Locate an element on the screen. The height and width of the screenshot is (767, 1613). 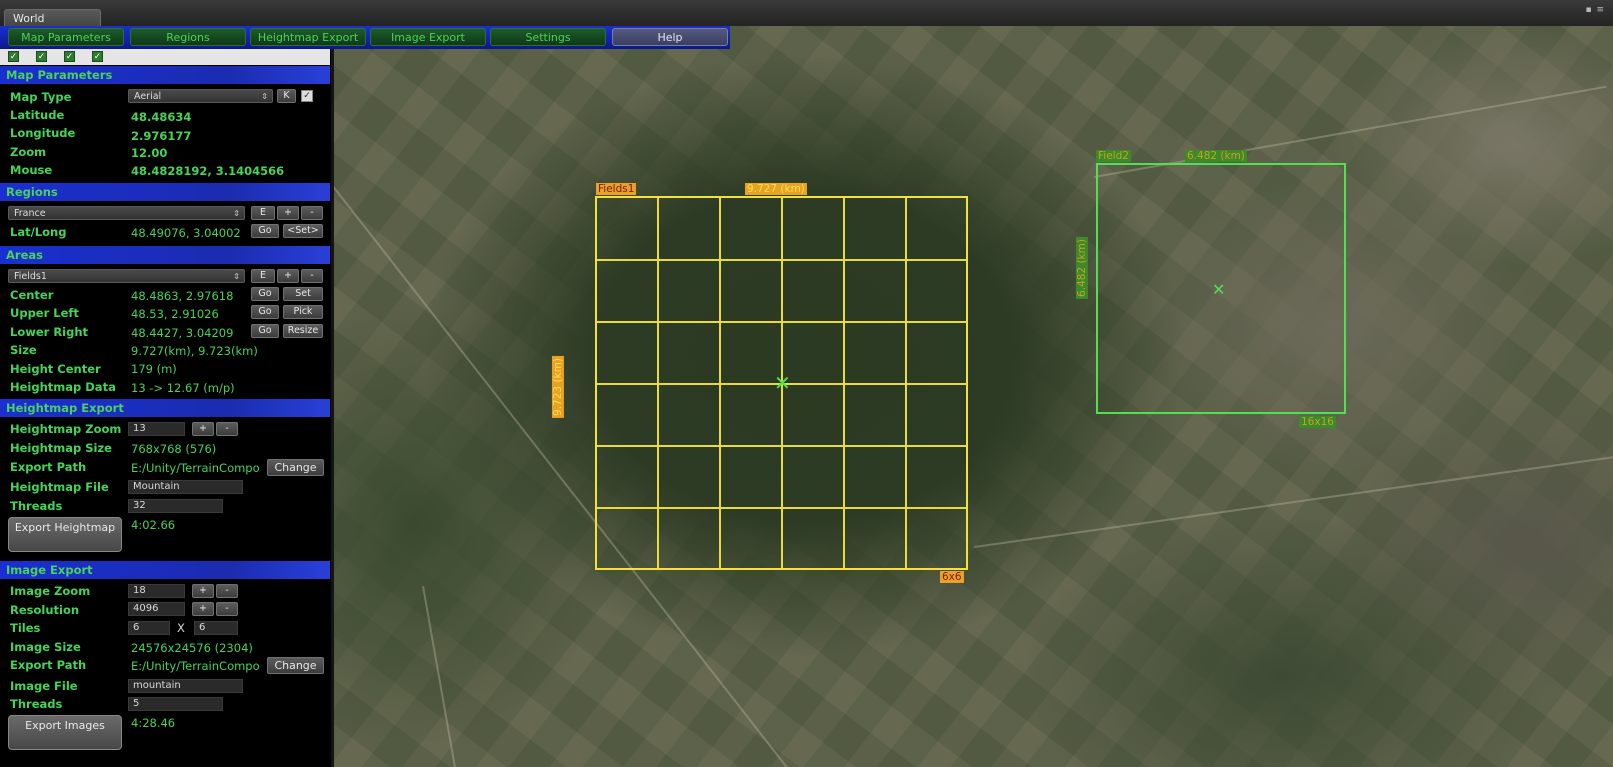
heightmap-change-path-button: Change is located at coordinates (295, 467).